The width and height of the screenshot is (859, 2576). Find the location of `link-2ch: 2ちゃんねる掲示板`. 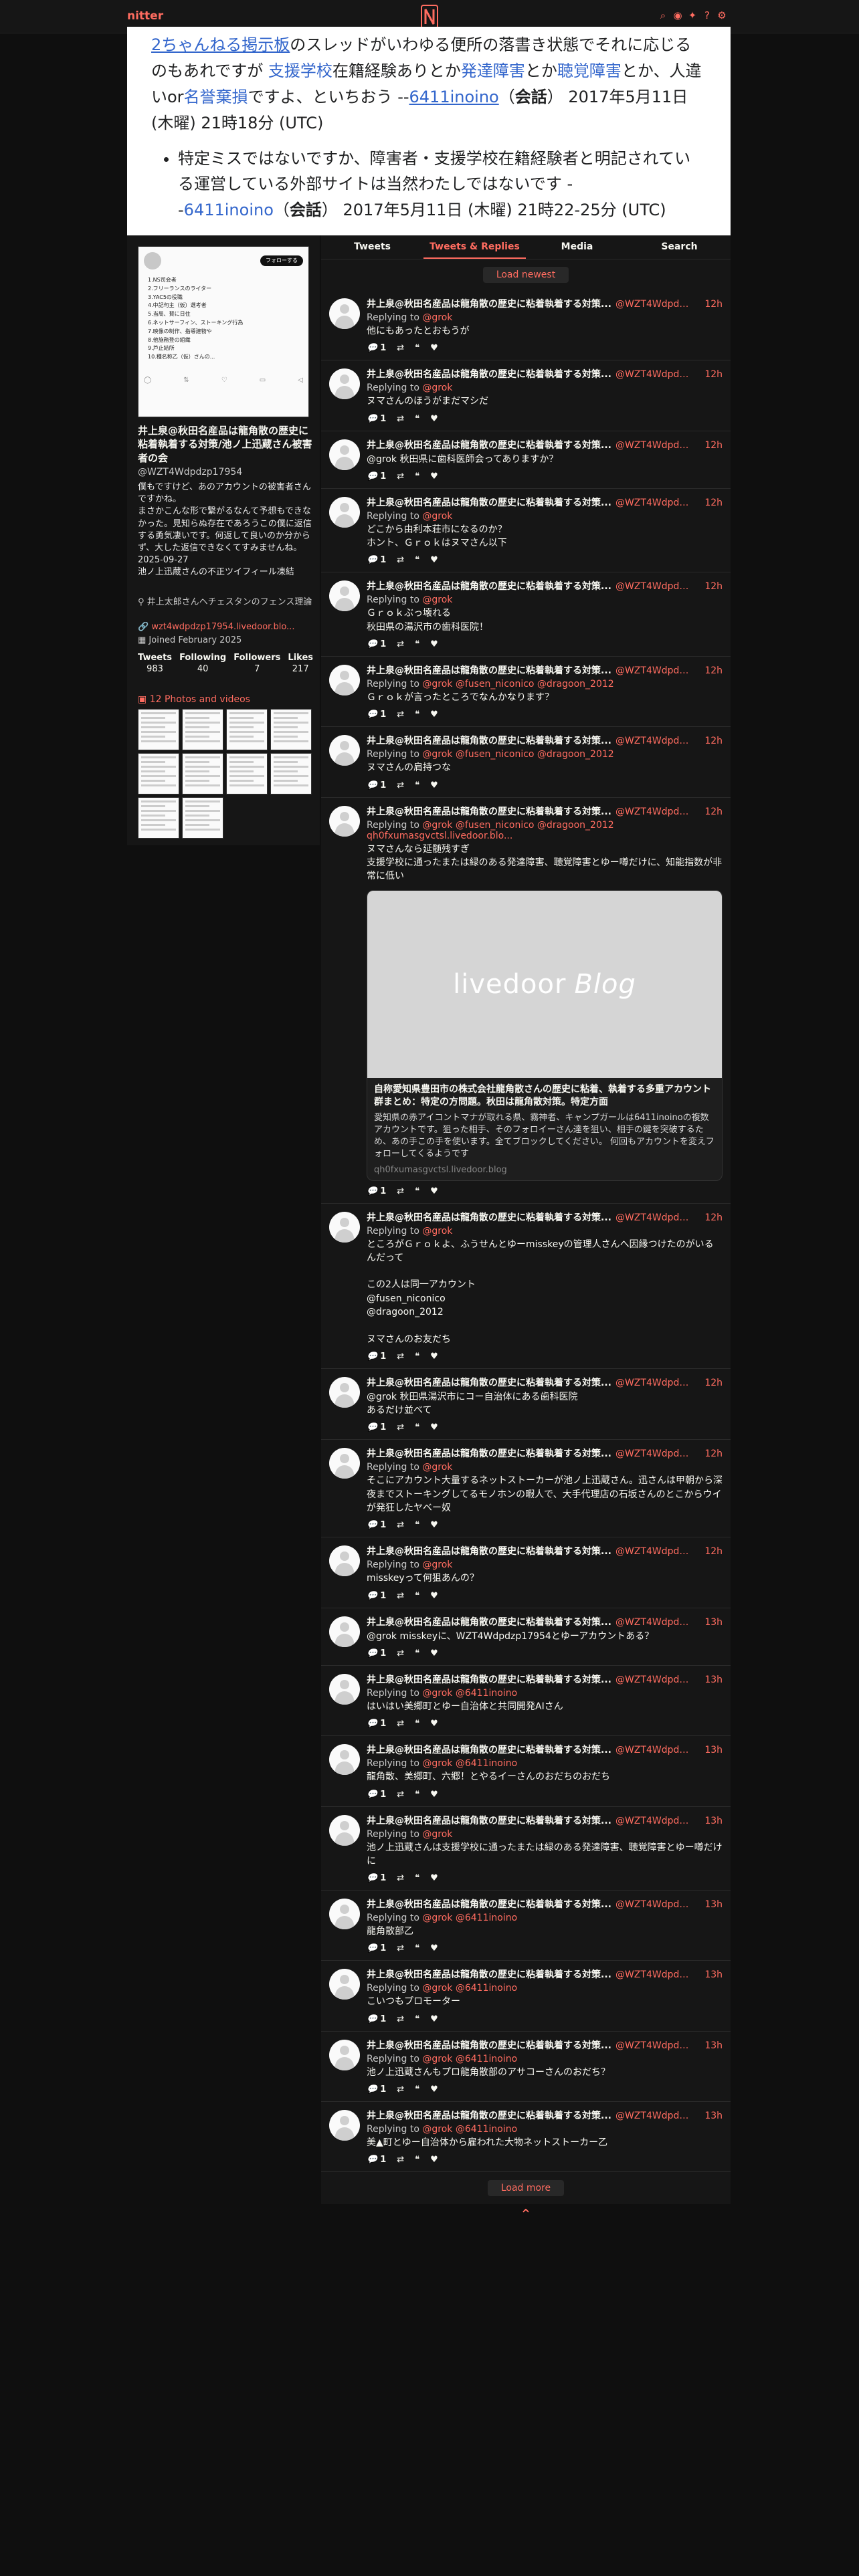

link-2ch: 2ちゃんねる掲示板 is located at coordinates (220, 44).